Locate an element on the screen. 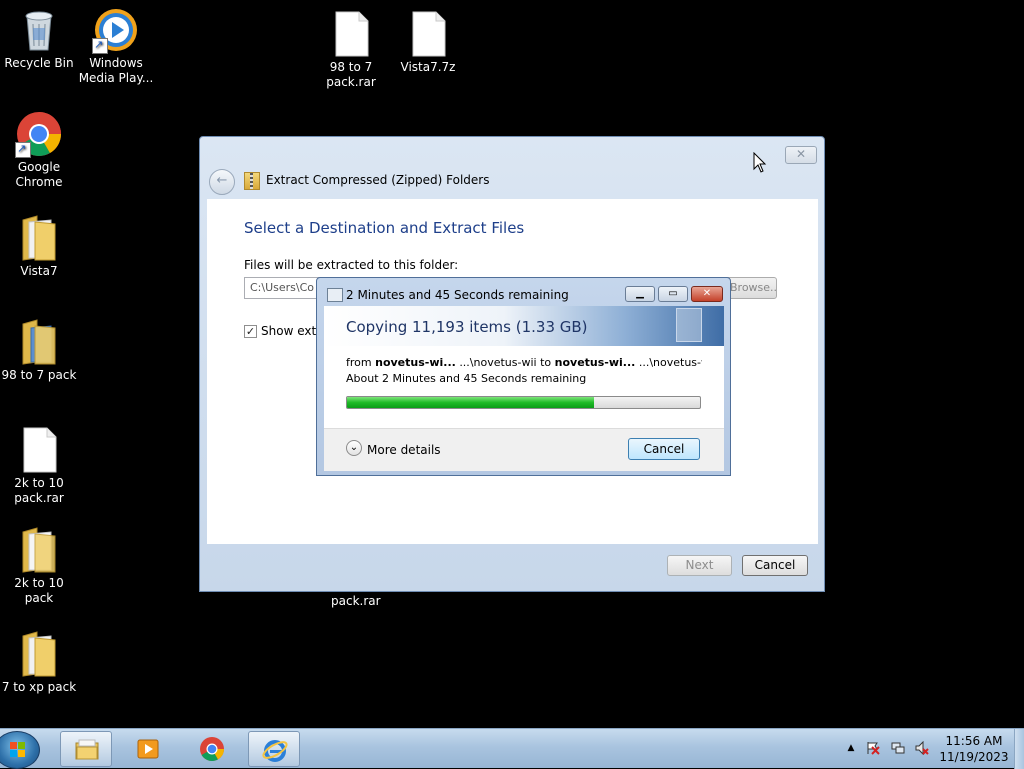 The width and height of the screenshot is (1024, 769). desktop-icon-recycle-bin: Recycle Bin is located at coordinates (39, 38).